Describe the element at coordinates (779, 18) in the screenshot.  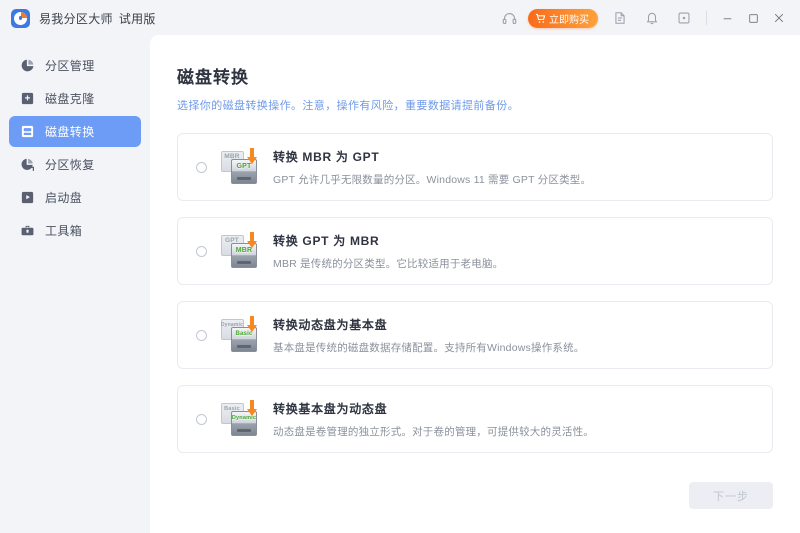
I see `close-button` at that location.